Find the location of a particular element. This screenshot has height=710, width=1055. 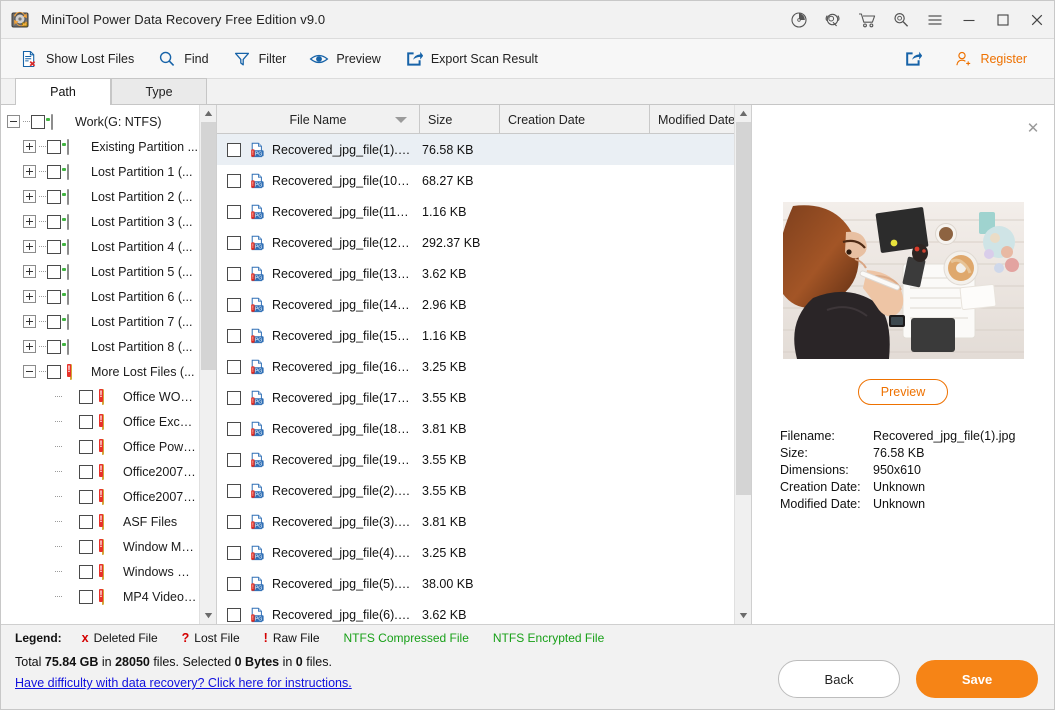

file-row: PG! Recovered_jpg_file(1).jpg 76.58 KB is located at coordinates (475, 149).